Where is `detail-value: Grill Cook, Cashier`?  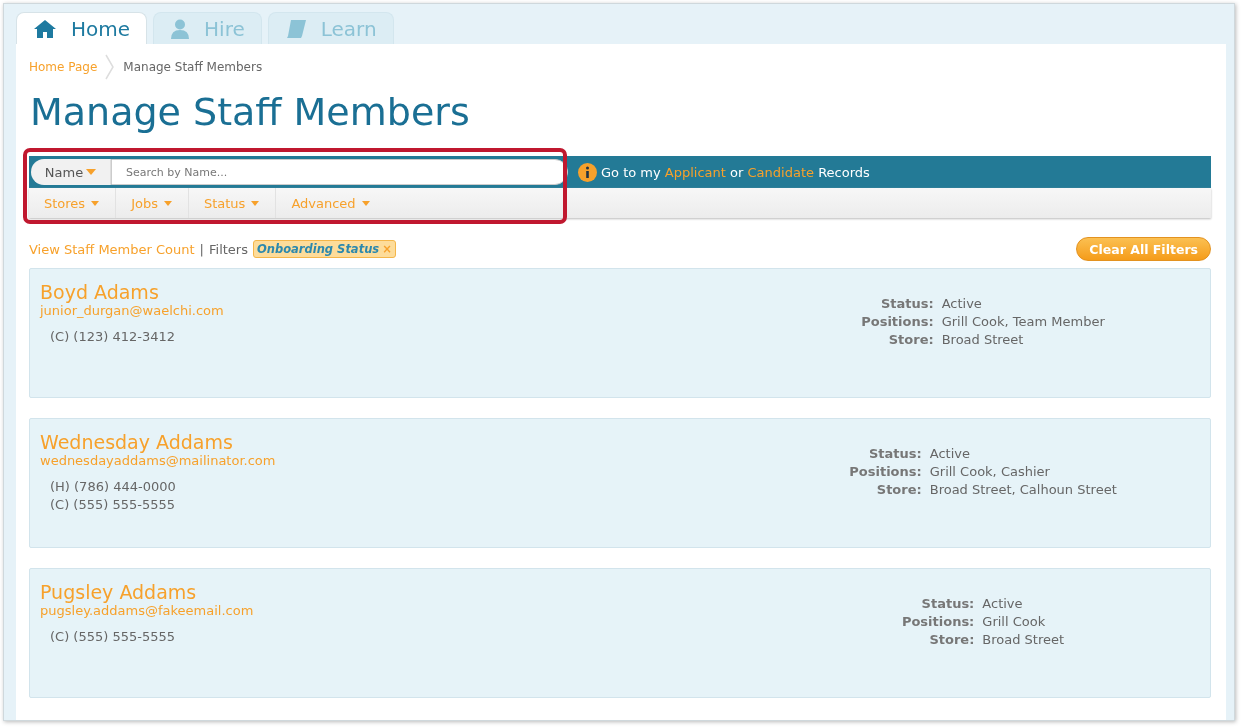
detail-value: Grill Cook, Cashier is located at coordinates (990, 472).